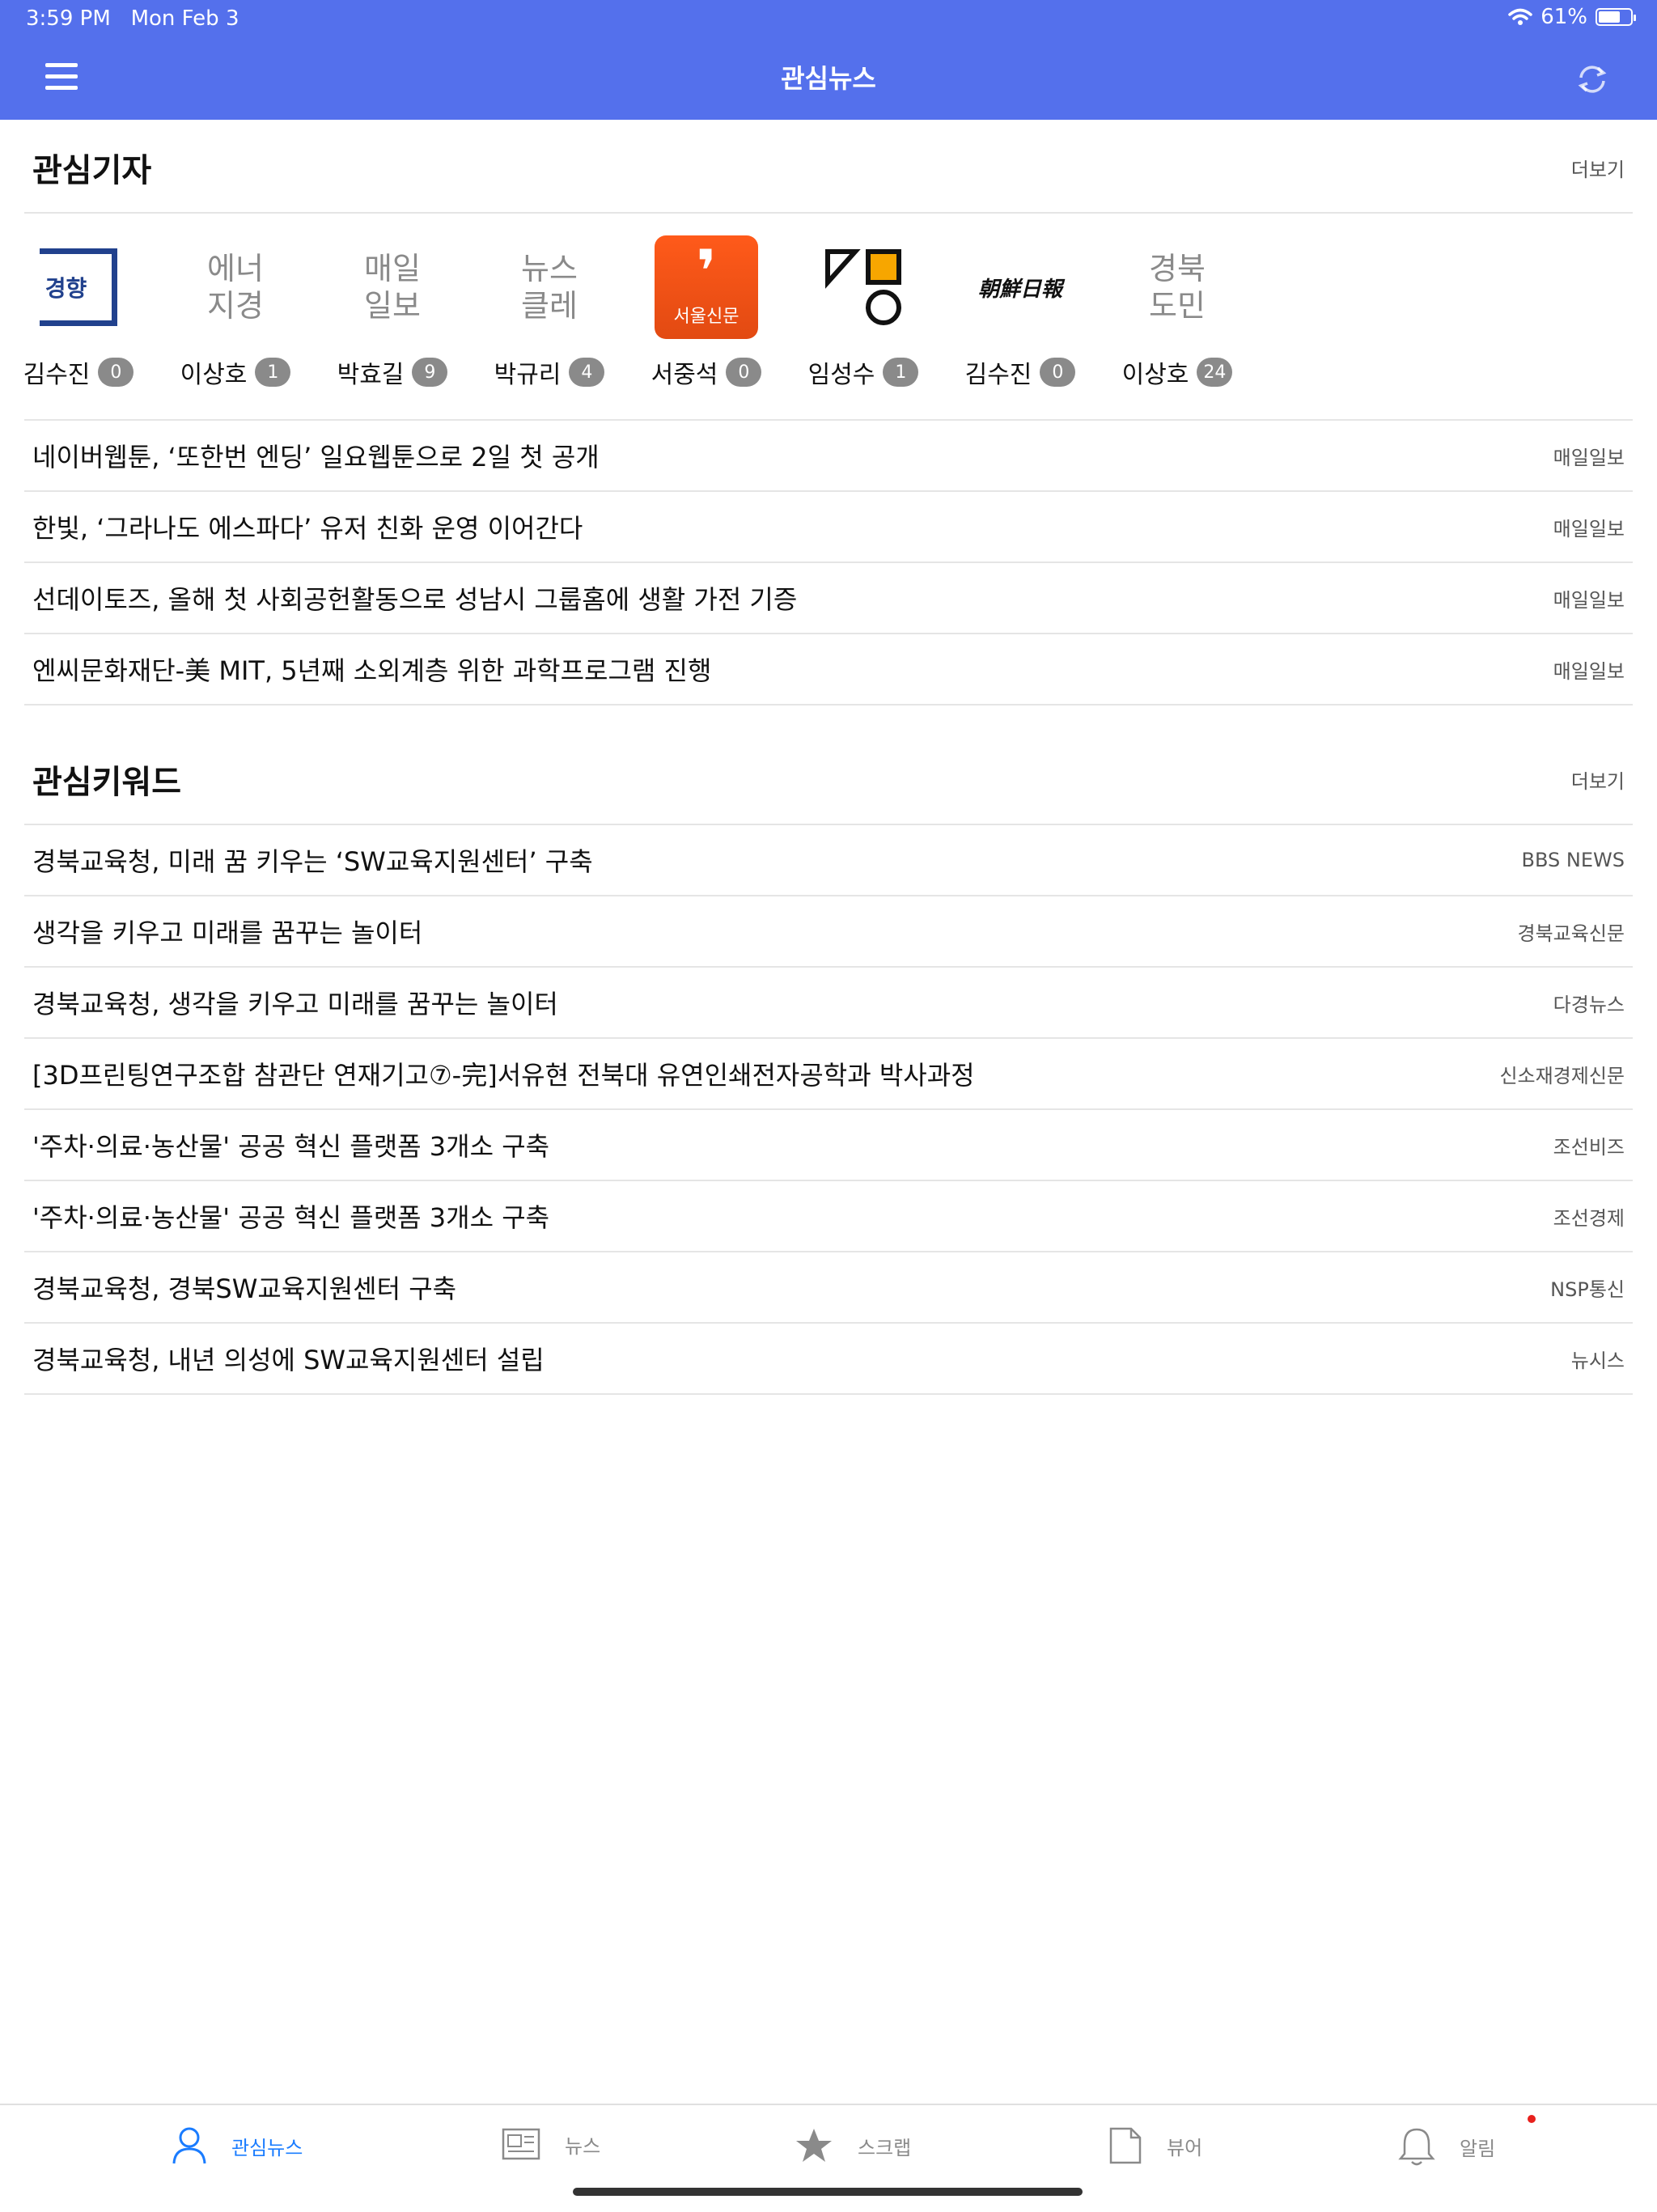 Image resolution: width=1657 pixels, height=2212 pixels. What do you see at coordinates (1520, 16) in the screenshot?
I see `wifi-icon` at bounding box center [1520, 16].